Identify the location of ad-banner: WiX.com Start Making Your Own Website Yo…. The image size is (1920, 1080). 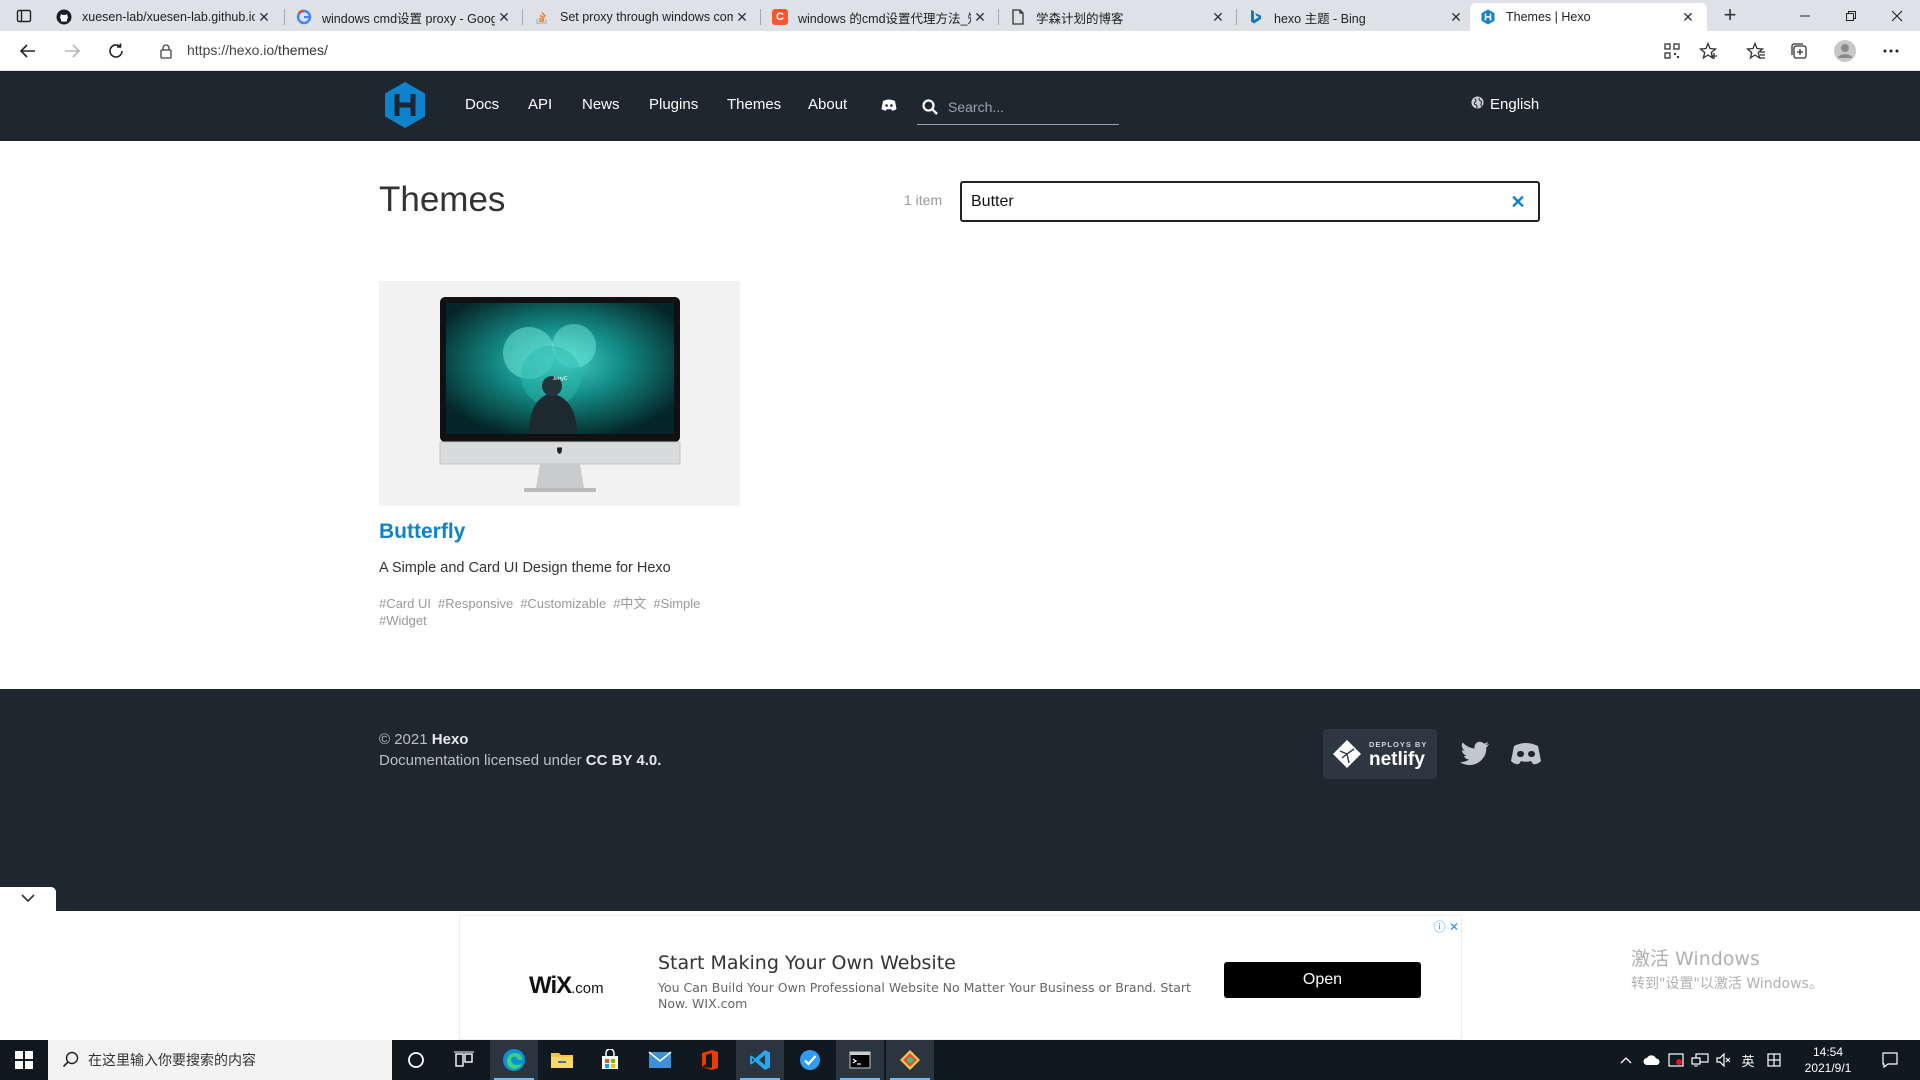
(960, 977).